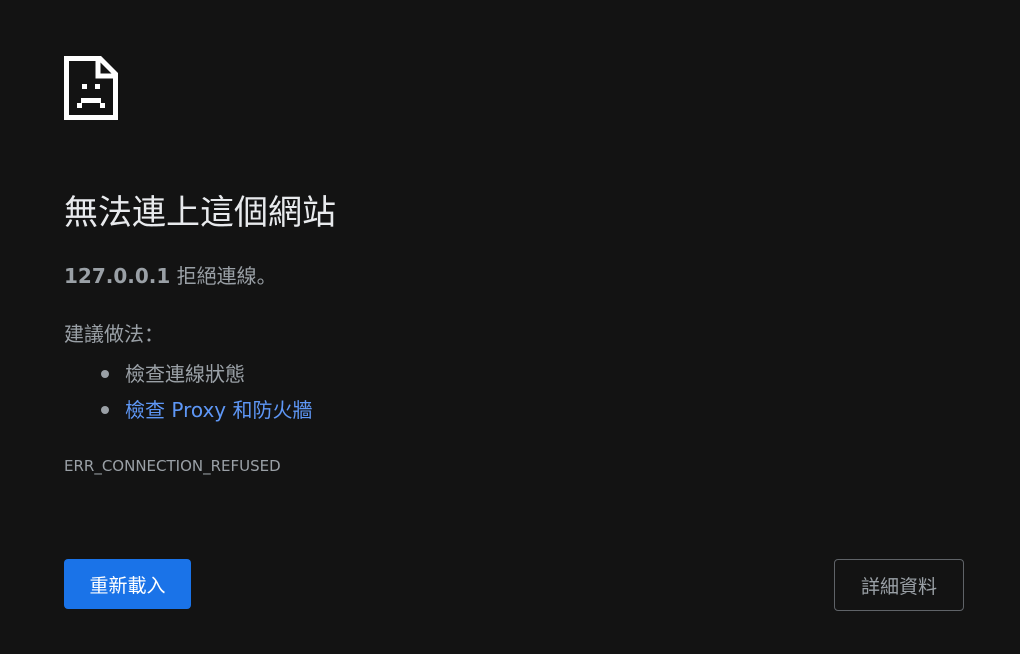 Image resolution: width=1020 pixels, height=654 pixels. What do you see at coordinates (185, 374) in the screenshot?
I see `suggestion-label: 檢查連線狀態` at bounding box center [185, 374].